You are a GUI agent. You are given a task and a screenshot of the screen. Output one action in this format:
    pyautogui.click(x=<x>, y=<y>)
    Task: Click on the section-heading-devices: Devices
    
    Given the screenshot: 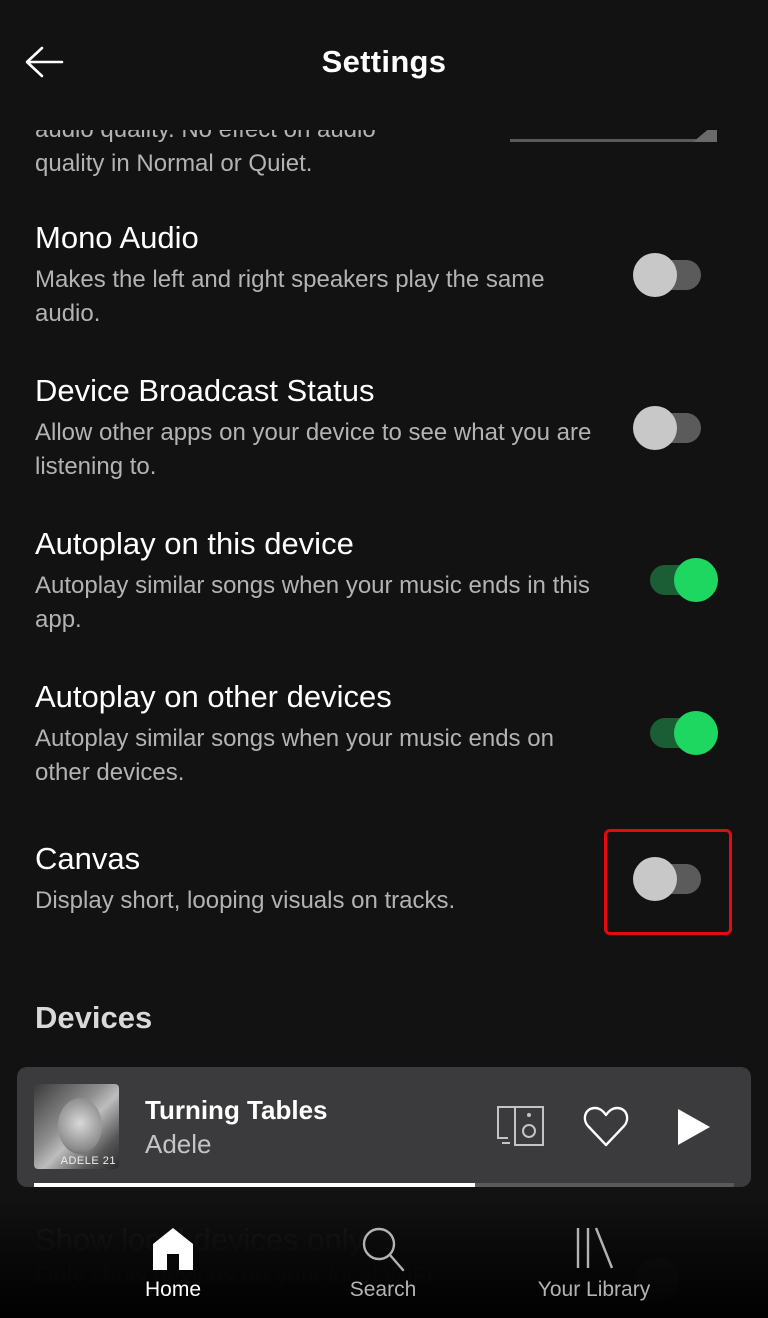 What is the action you would take?
    pyautogui.click(x=94, y=1017)
    